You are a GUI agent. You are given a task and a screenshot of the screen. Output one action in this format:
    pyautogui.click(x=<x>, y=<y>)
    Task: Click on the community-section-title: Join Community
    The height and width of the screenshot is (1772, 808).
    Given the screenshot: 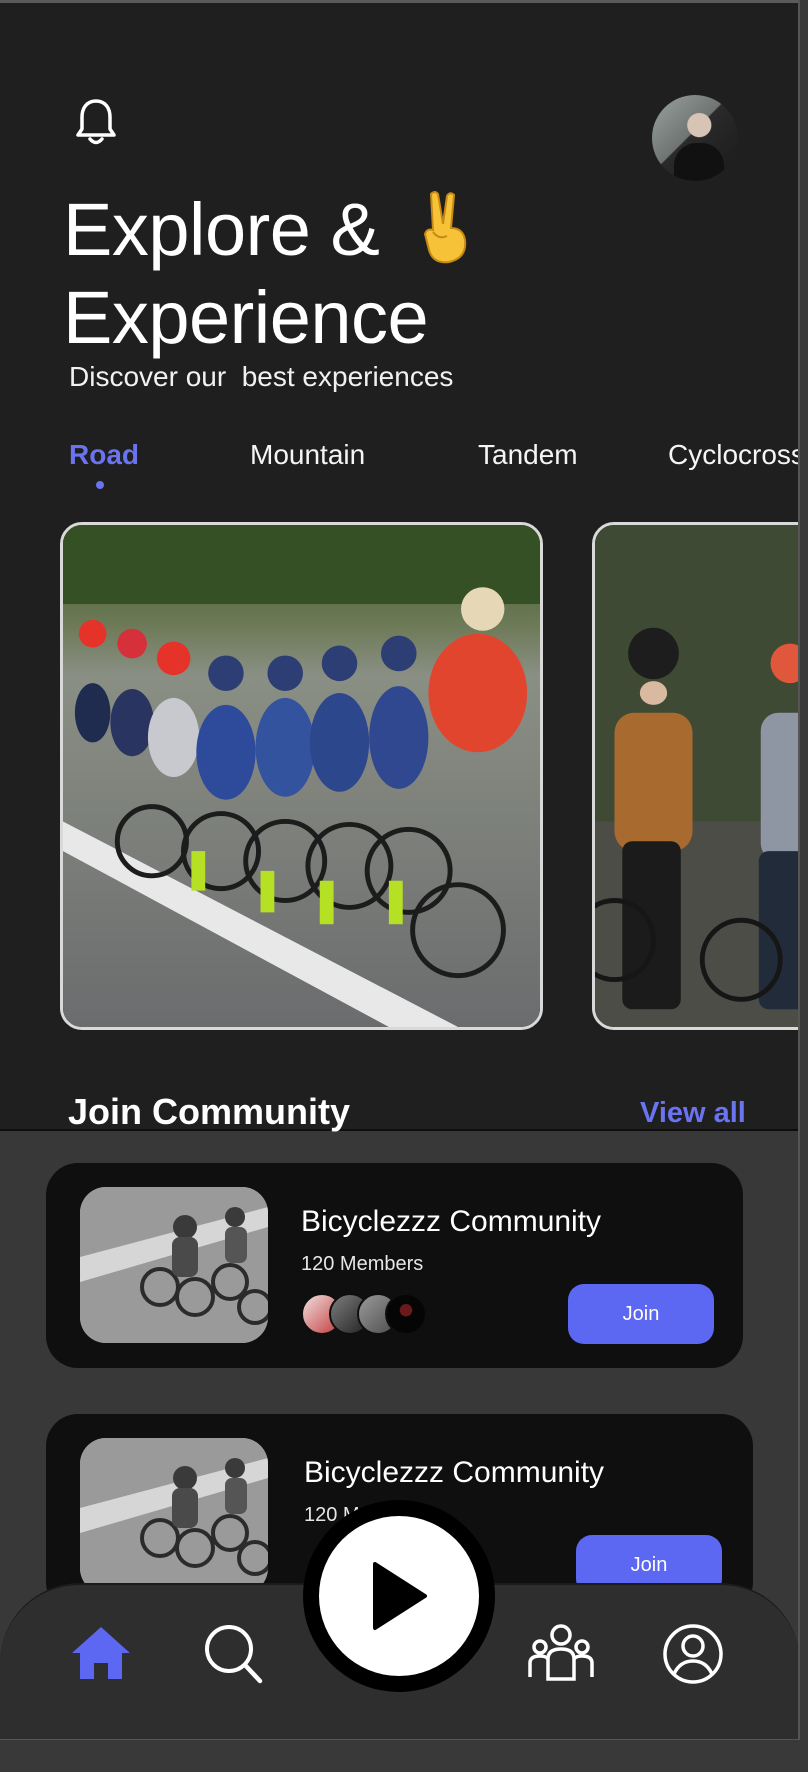 What is the action you would take?
    pyautogui.click(x=209, y=1111)
    